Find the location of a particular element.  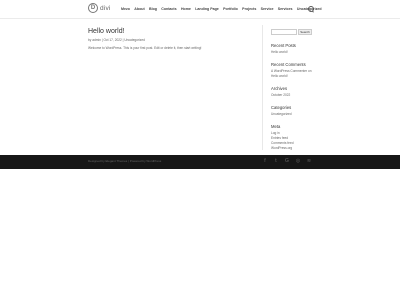

logo-icon: D is located at coordinates (93, 8).